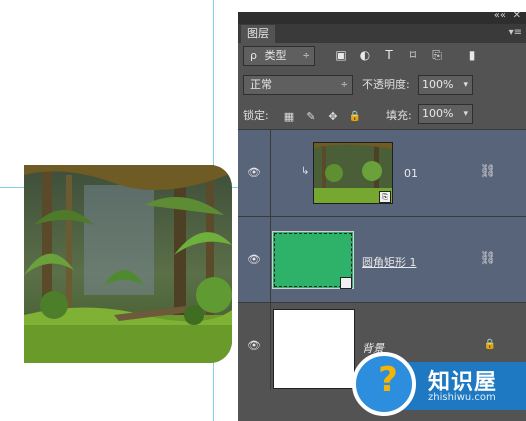 The width and height of the screenshot is (526, 421). Describe the element at coordinates (399, 115) in the screenshot. I see `fill-label: 填充:` at that location.